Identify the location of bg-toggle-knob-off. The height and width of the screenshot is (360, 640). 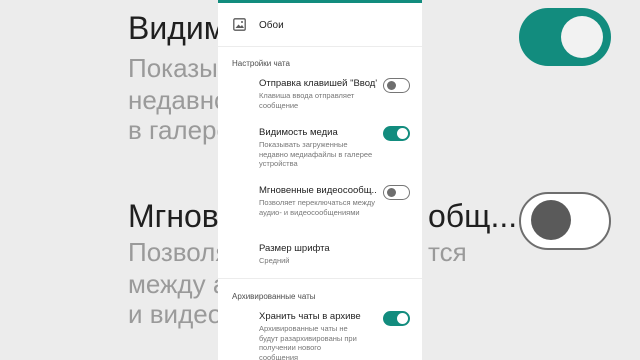
(551, 220).